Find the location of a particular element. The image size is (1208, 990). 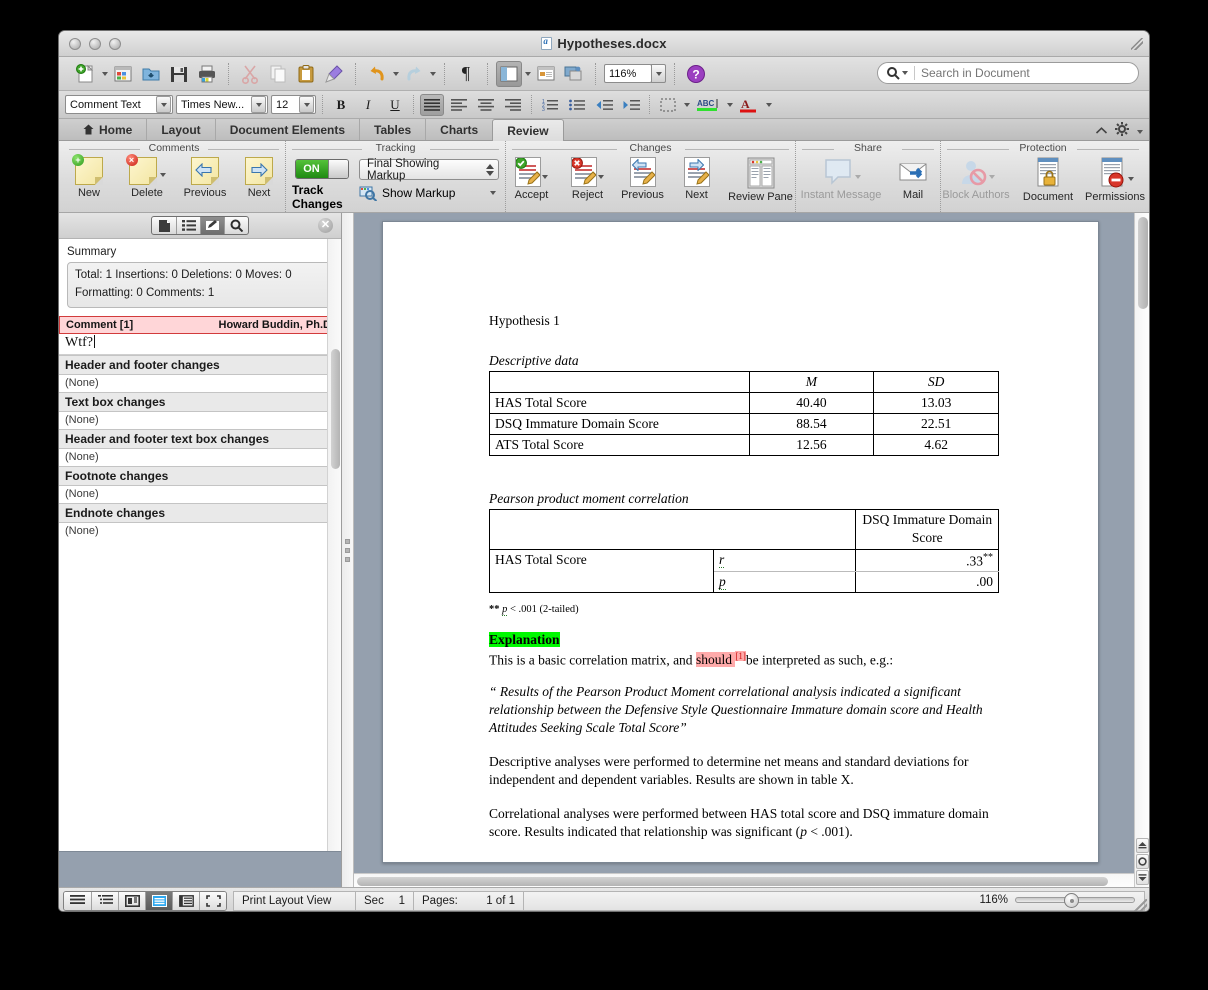

align-center-button is located at coordinates (486, 105).